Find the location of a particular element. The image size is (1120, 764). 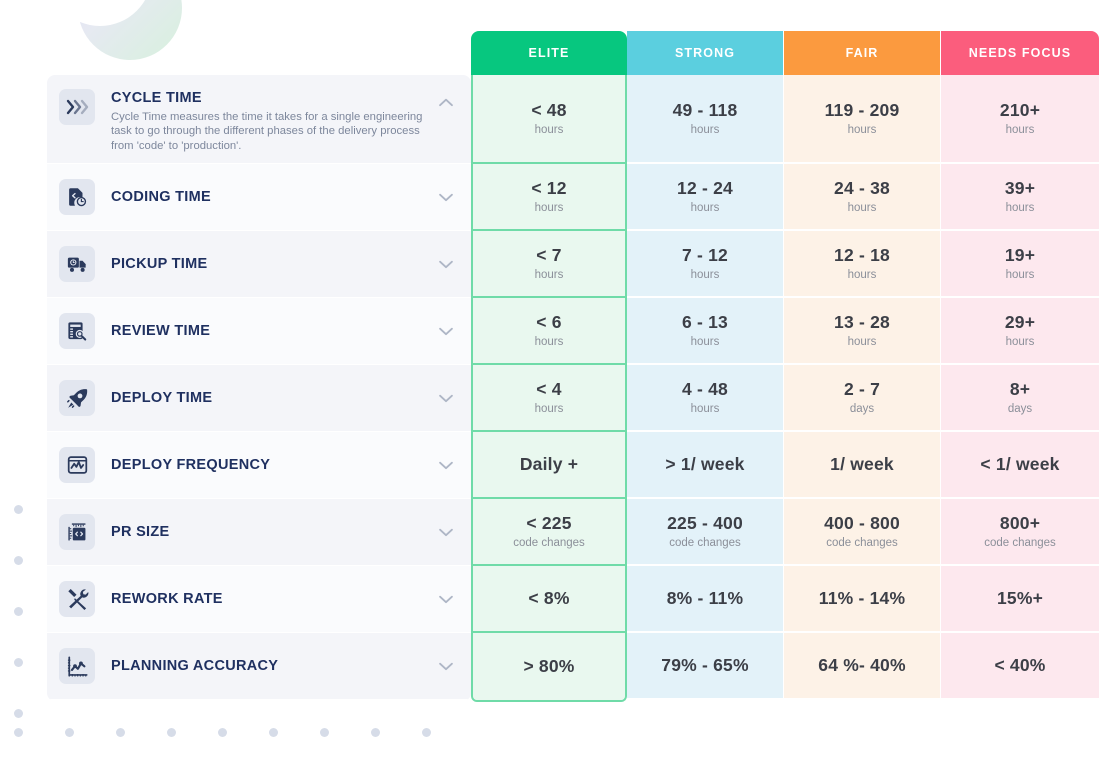

benchmark-value: 79% - 65% is located at coordinates (705, 665).